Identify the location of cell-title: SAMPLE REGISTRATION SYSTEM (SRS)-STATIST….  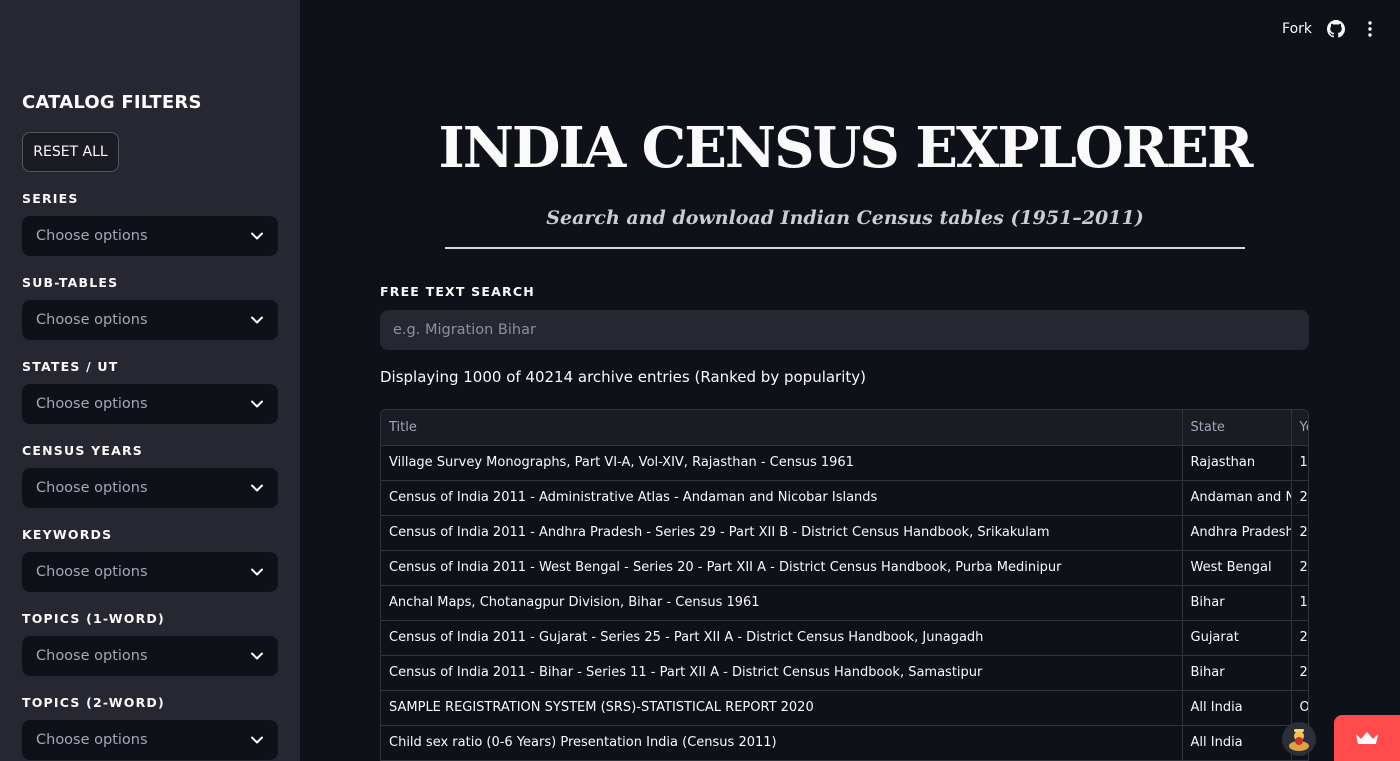
(782, 708).